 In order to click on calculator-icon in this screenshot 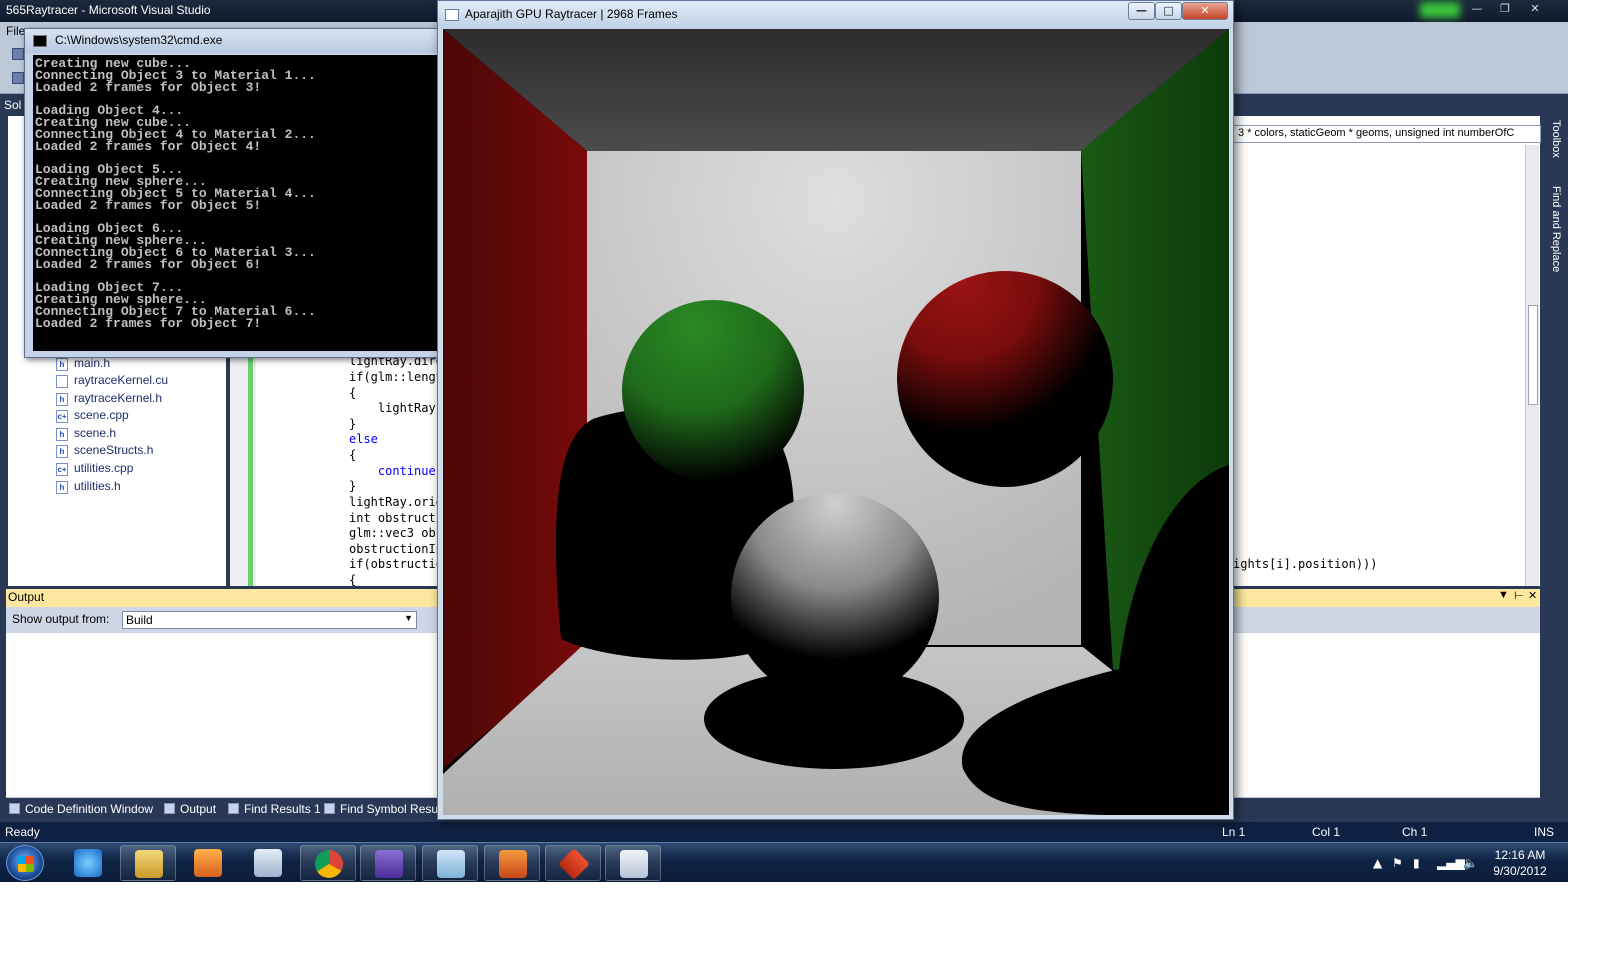, I will do `click(268, 863)`.